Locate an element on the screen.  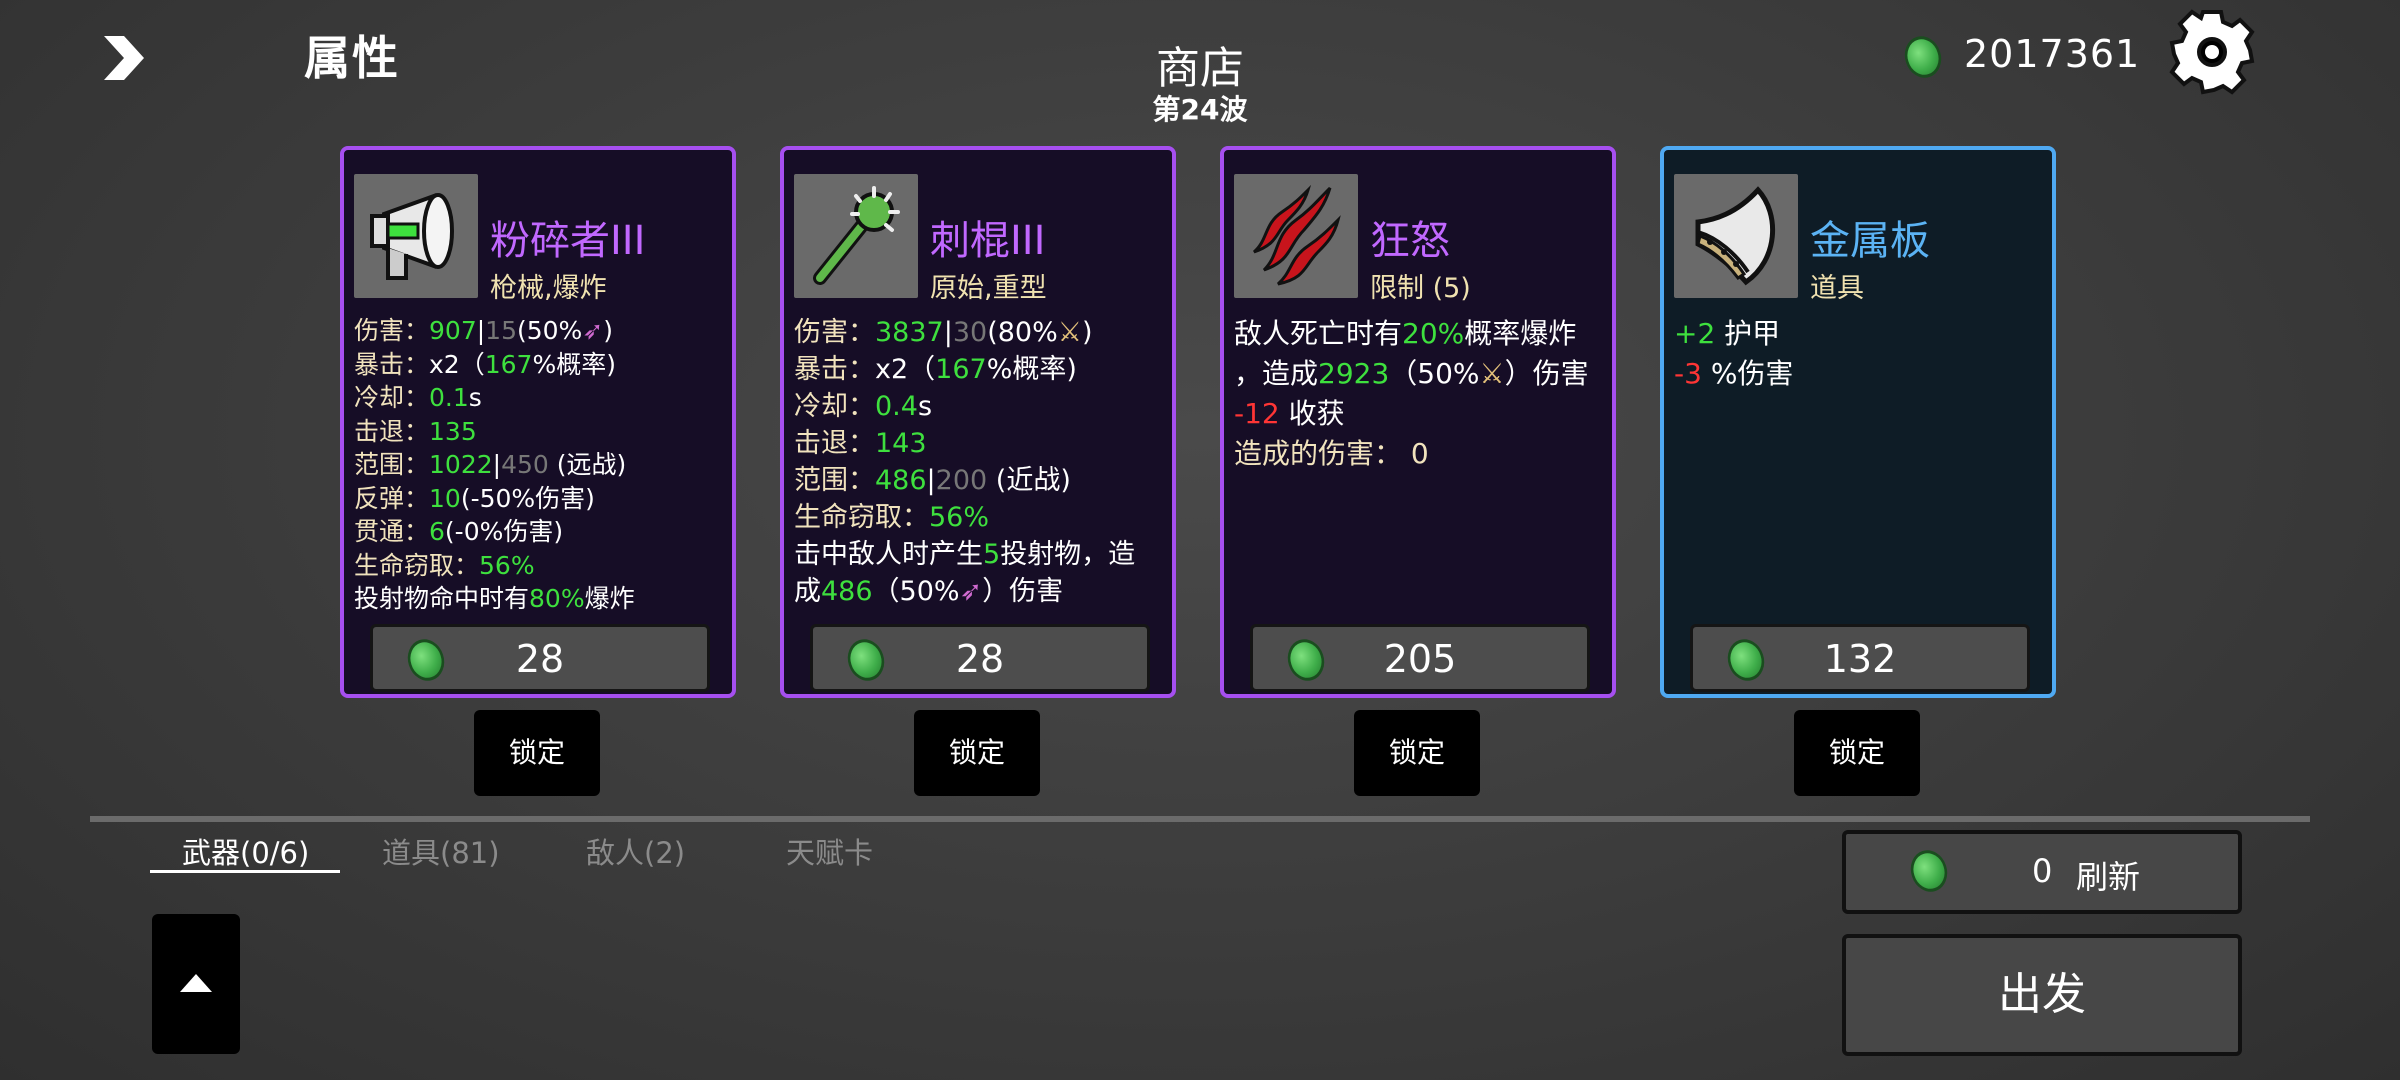
effect-line-4: 造成的伤害： 0 is located at coordinates (1331, 453).